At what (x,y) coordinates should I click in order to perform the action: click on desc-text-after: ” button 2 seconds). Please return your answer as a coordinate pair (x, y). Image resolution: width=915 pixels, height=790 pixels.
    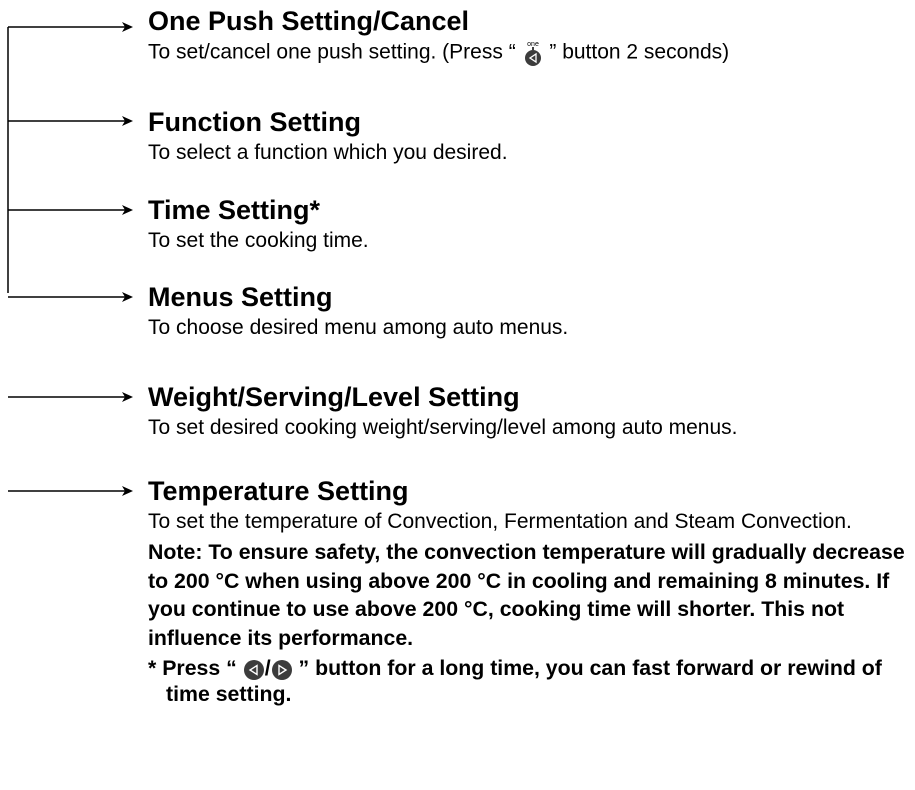
    Looking at the image, I should click on (636, 52).